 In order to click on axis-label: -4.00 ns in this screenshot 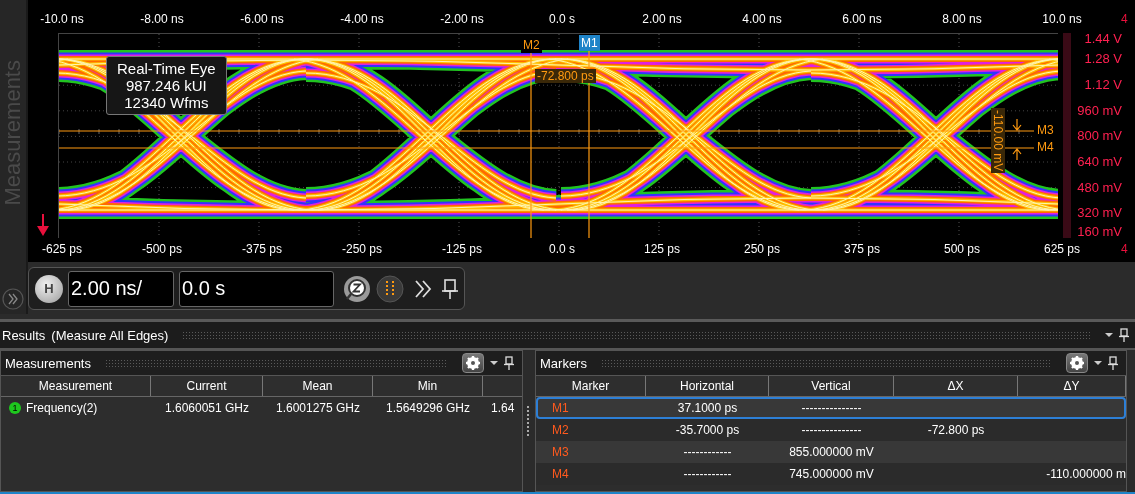, I will do `click(362, 19)`.